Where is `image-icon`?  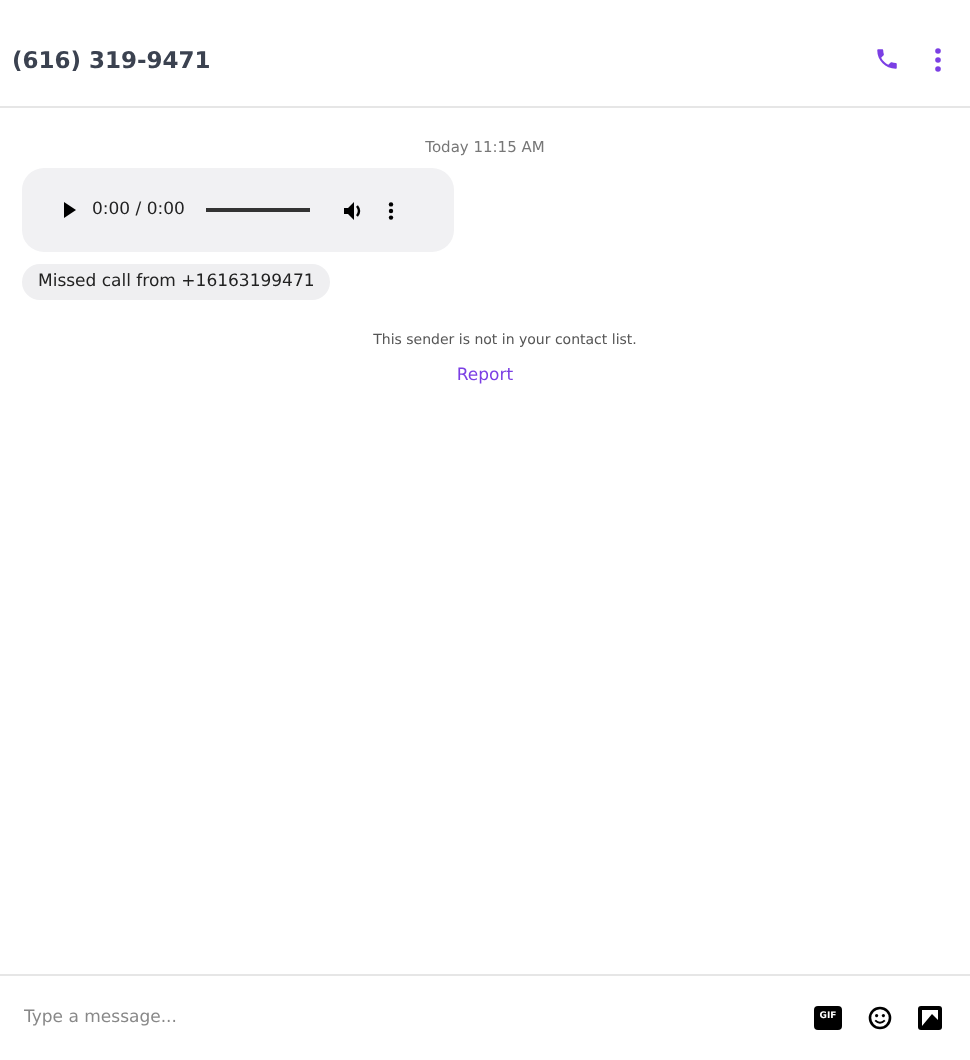
image-icon is located at coordinates (930, 1018).